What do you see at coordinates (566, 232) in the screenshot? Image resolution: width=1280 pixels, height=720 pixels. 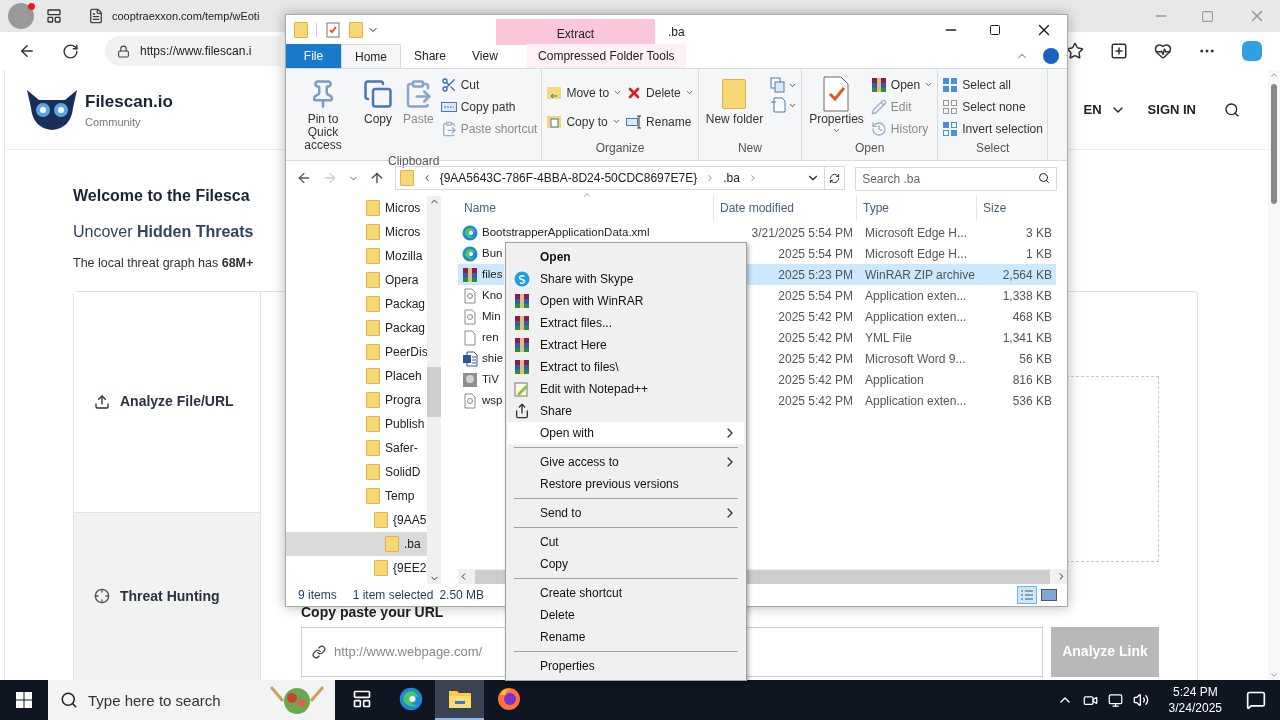 I see `file-name: BootstrapperApplicationData.xml` at bounding box center [566, 232].